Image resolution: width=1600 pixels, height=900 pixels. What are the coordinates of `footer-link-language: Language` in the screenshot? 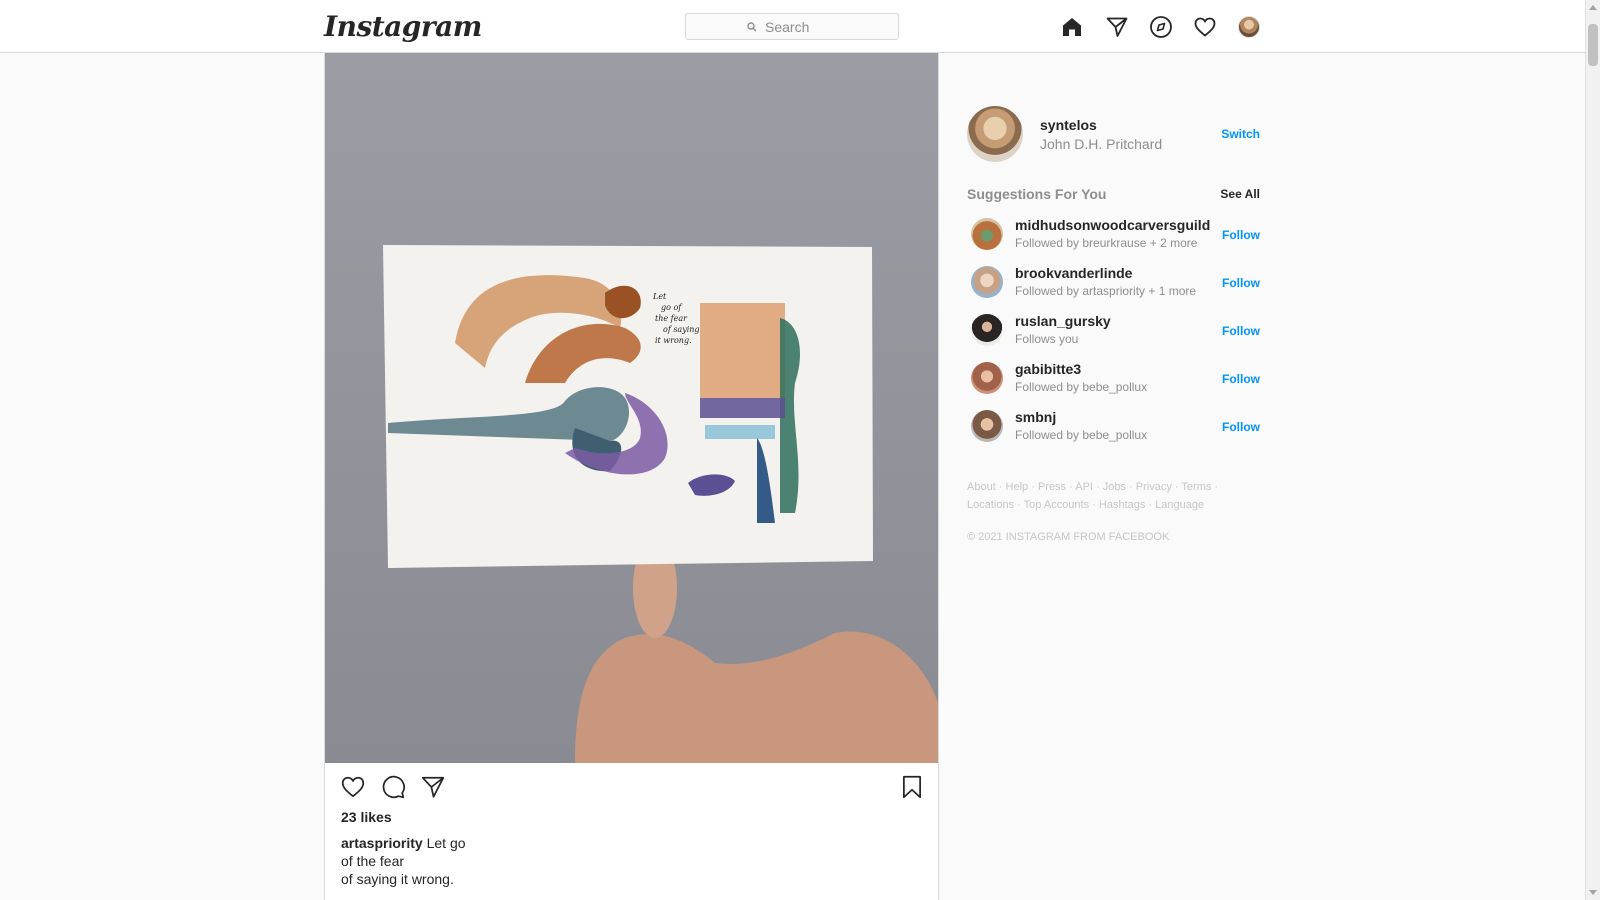 It's located at (1179, 505).